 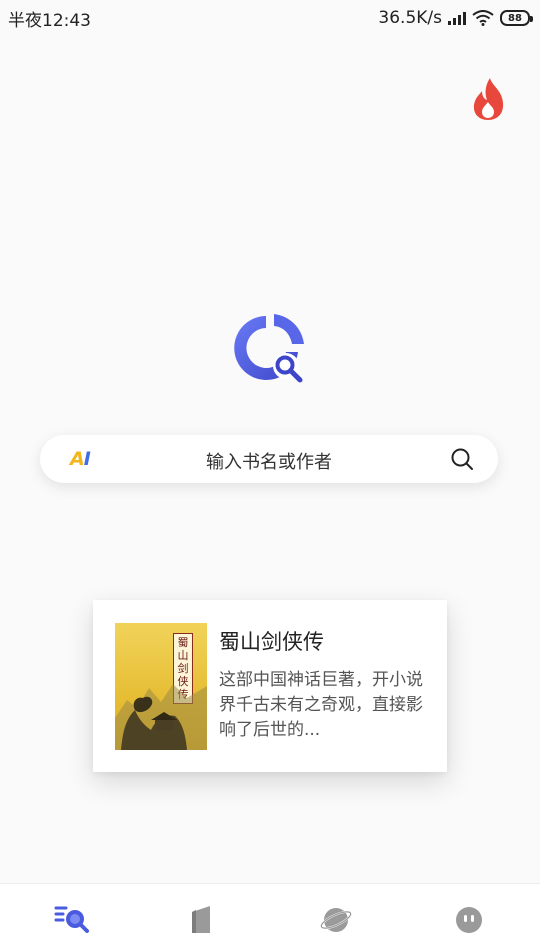 I want to click on status-bar: 半夜12:43 36.5K/s 88, so click(x=270, y=18).